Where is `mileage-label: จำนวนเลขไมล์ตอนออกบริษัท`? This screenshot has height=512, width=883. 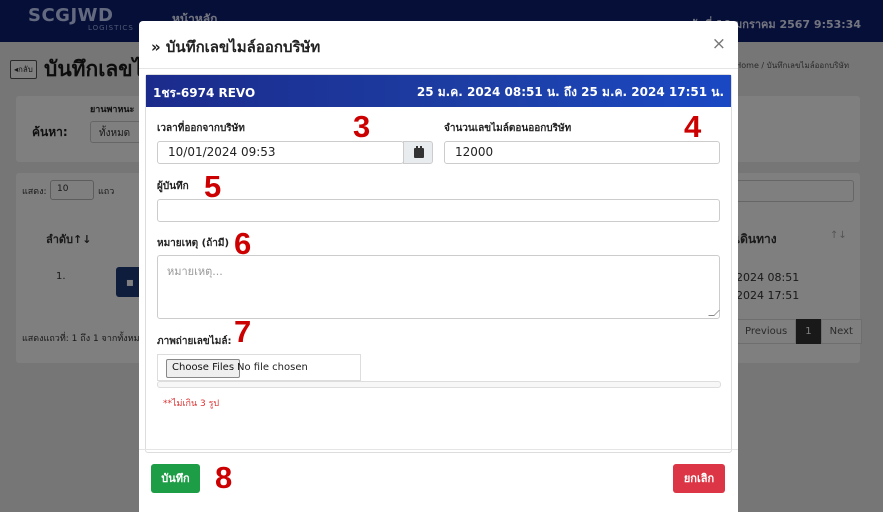 mileage-label: จำนวนเลขไมล์ตอนออกบริษัท is located at coordinates (508, 128).